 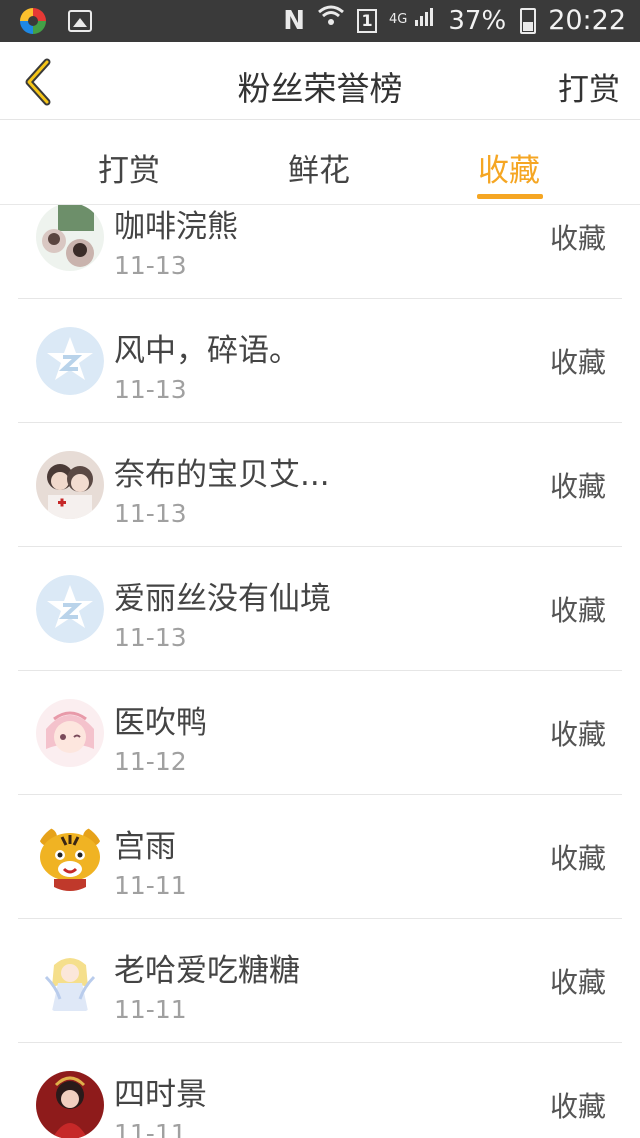 I want to click on wifi-icon, so click(x=331, y=20).